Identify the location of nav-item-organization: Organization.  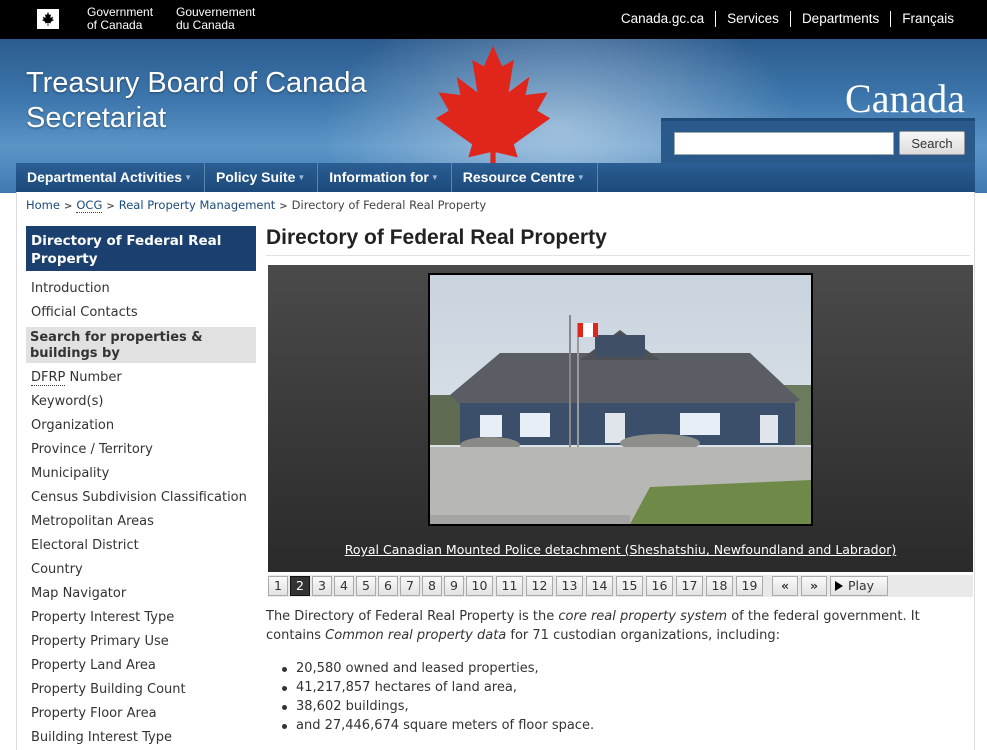
(141, 426).